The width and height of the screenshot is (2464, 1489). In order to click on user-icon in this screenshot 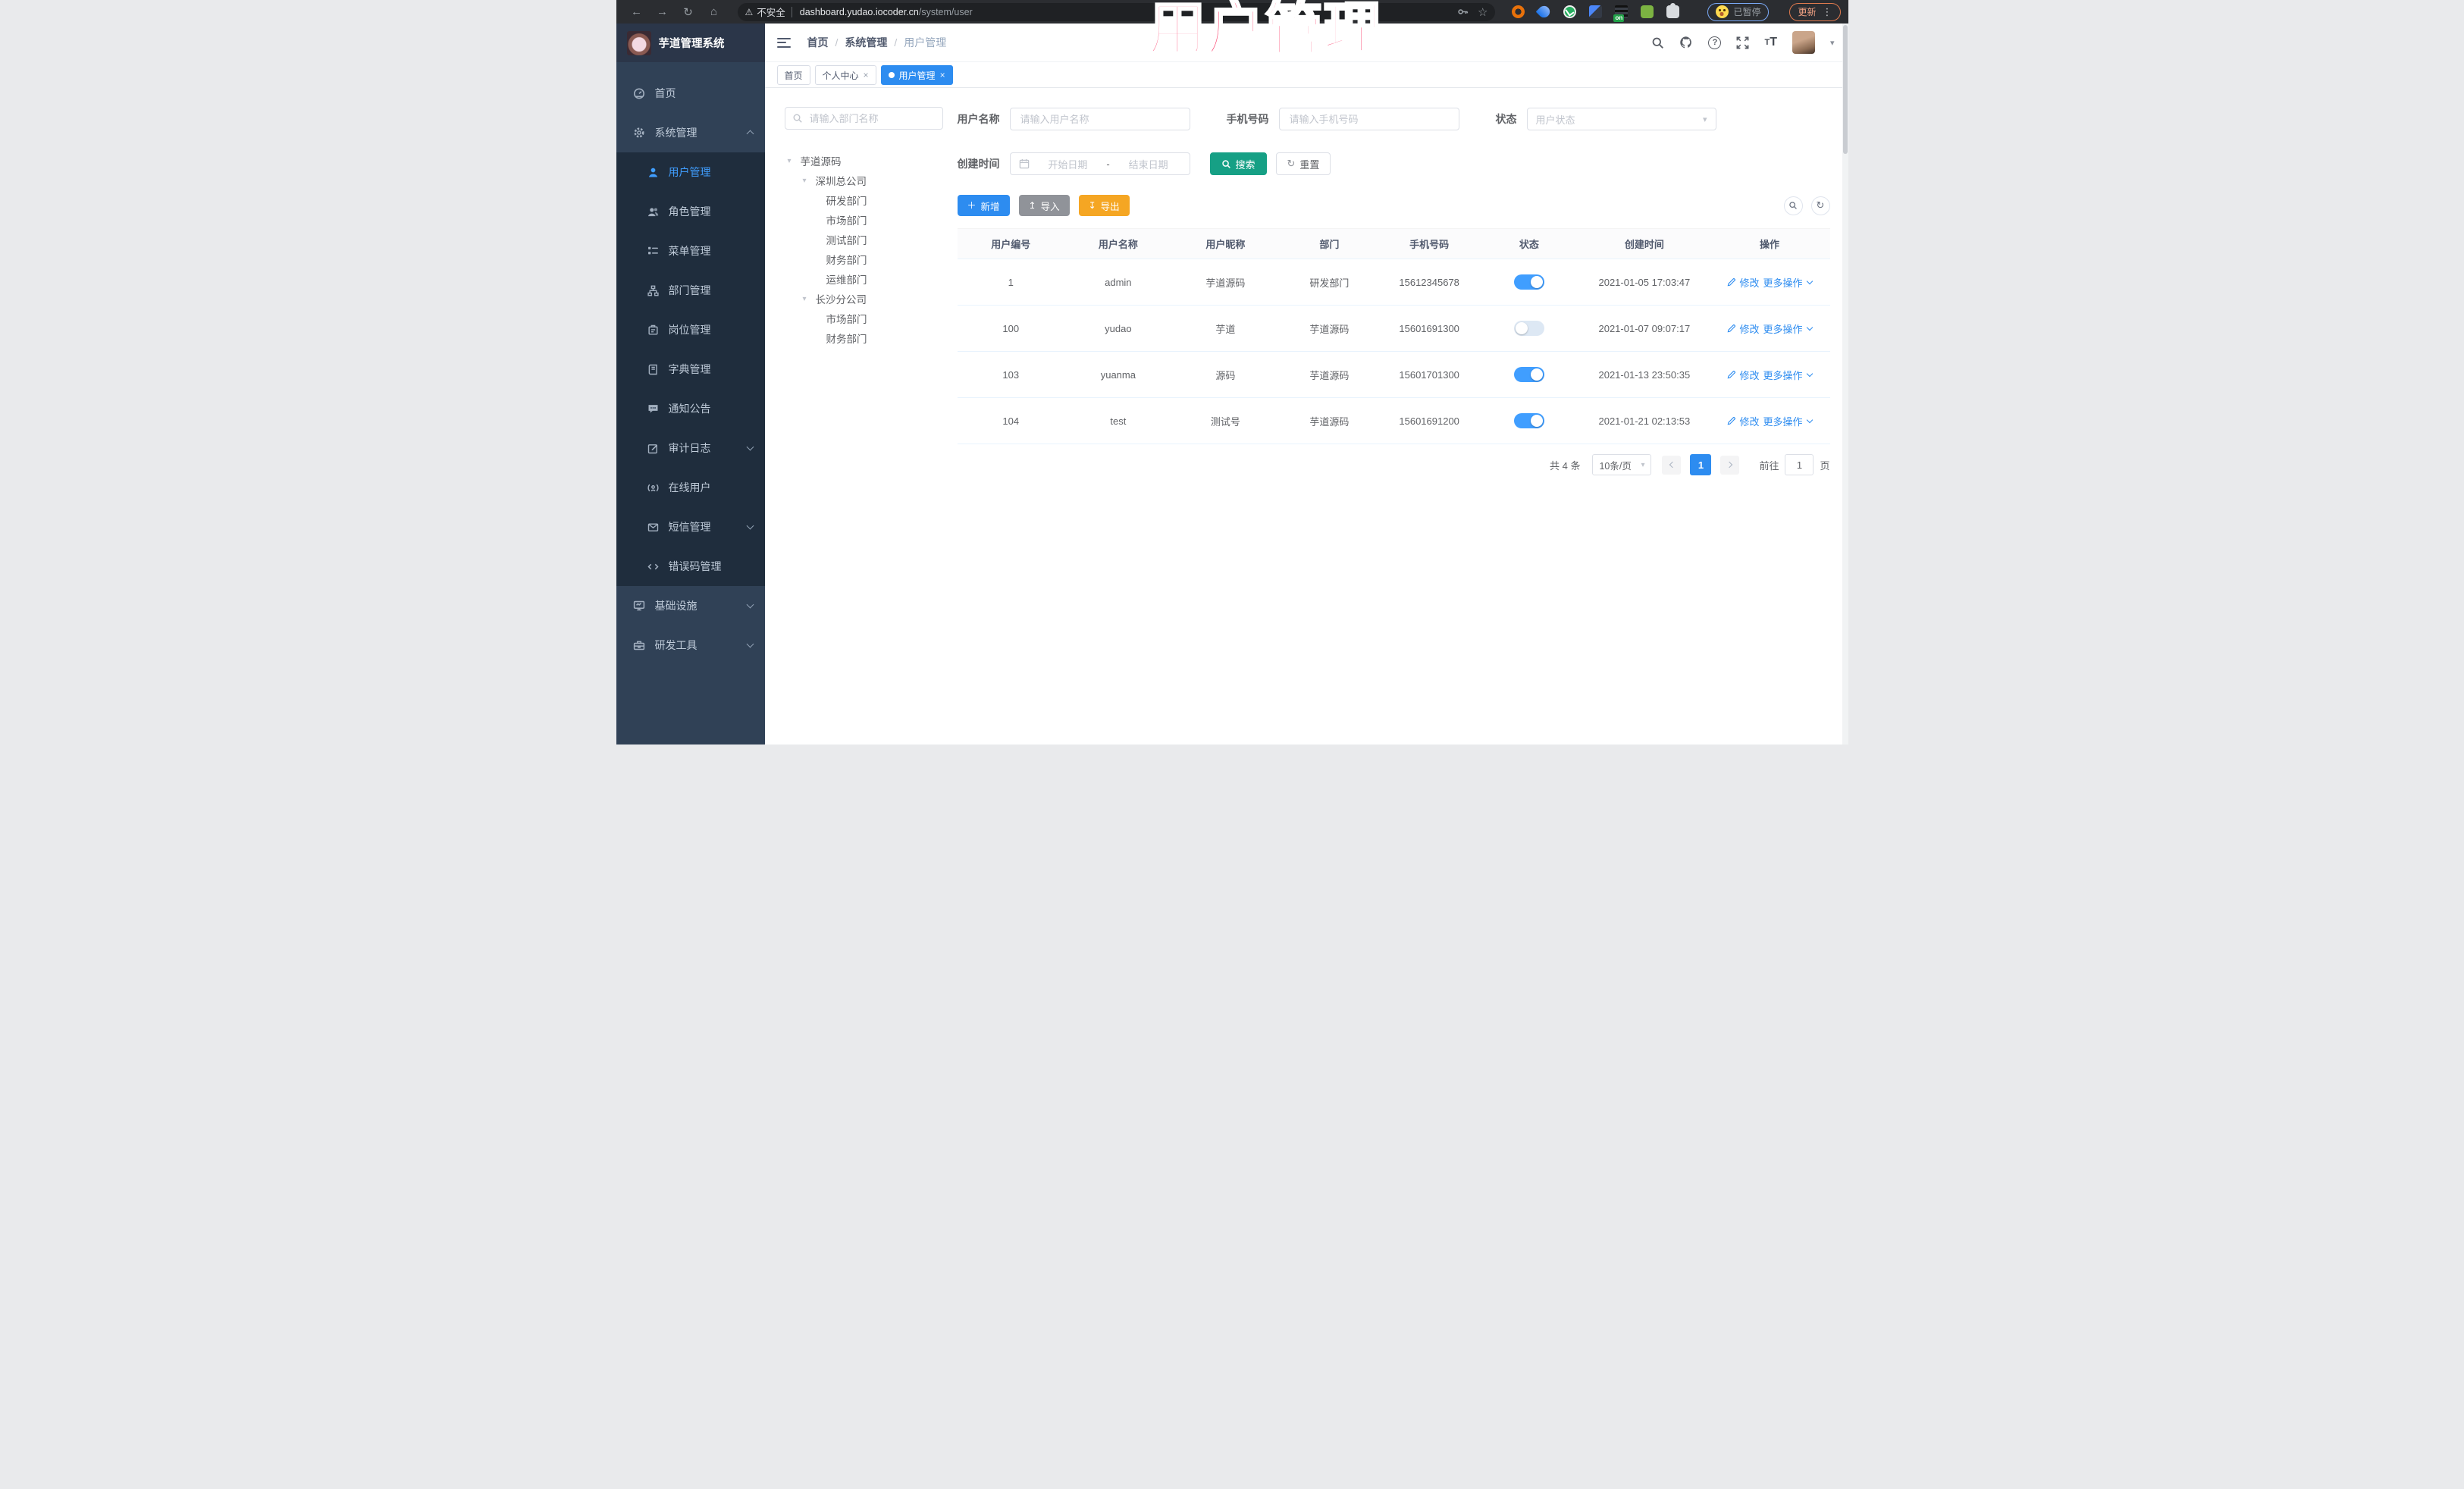, I will do `click(653, 172)`.